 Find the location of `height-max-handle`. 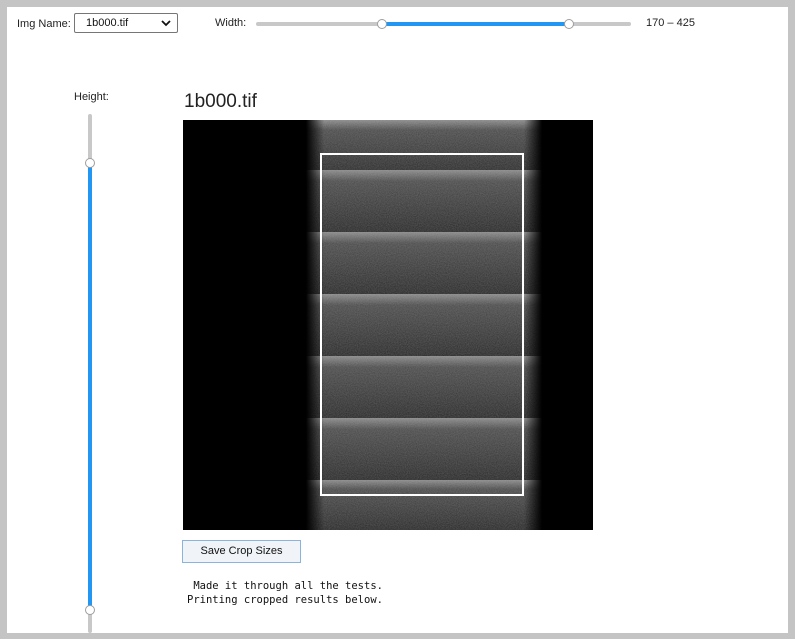

height-max-handle is located at coordinates (90, 609).